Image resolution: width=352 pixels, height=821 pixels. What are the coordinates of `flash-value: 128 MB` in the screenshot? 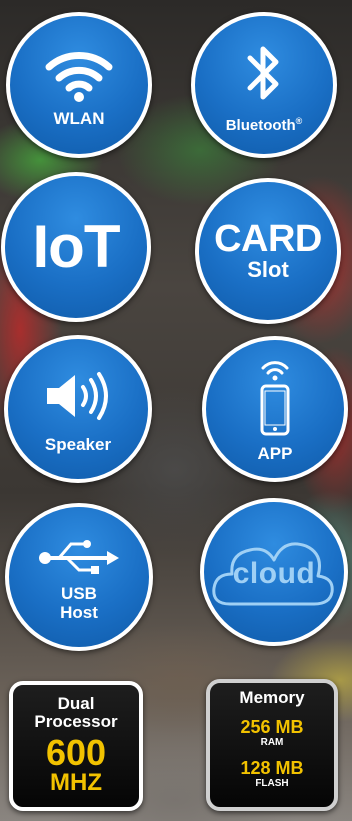 It's located at (272, 768).